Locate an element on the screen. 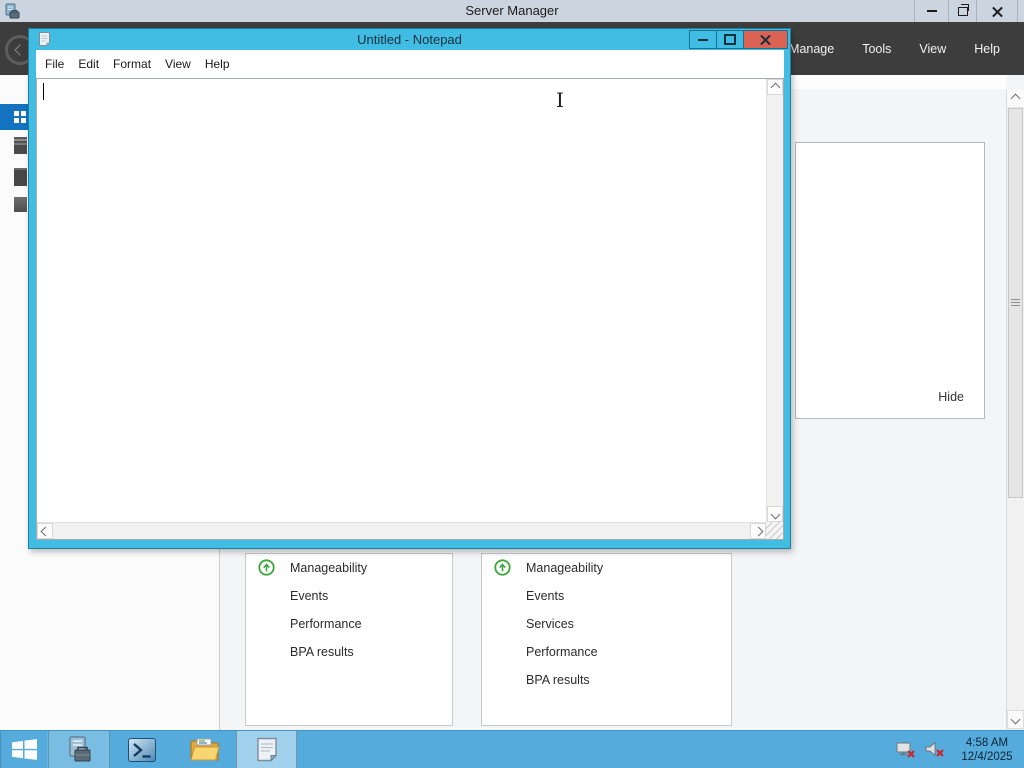  clock-time: 4:58 AM is located at coordinates (987, 742).